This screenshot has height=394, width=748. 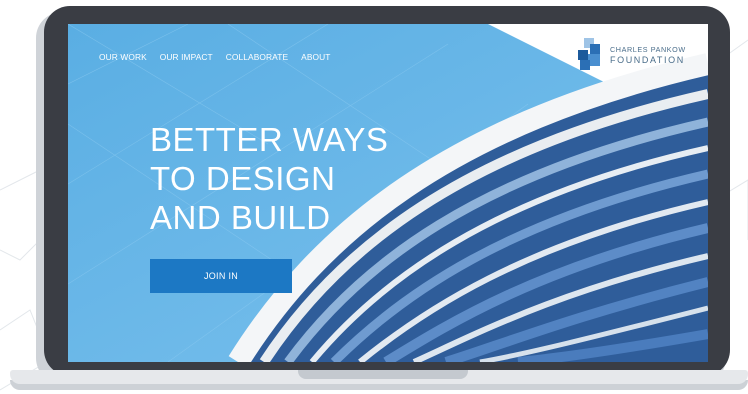 What do you see at coordinates (383, 374) in the screenshot?
I see `laptop-opening-notch` at bounding box center [383, 374].